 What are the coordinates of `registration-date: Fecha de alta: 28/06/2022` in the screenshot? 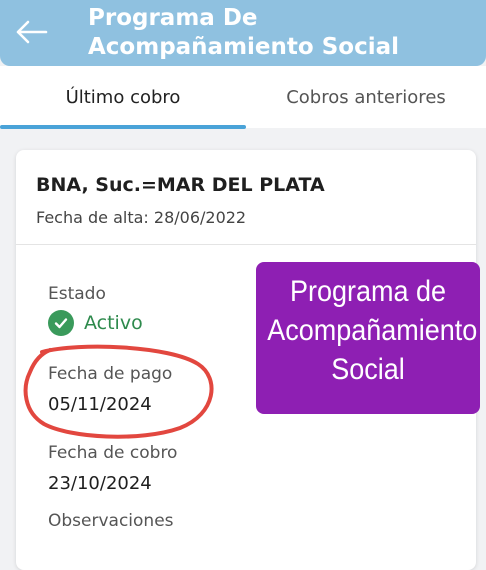 It's located at (141, 217).